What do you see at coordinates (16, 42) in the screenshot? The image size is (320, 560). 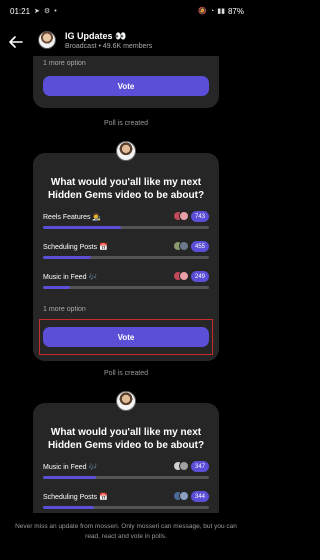 I see `back-arrow-icon` at bounding box center [16, 42].